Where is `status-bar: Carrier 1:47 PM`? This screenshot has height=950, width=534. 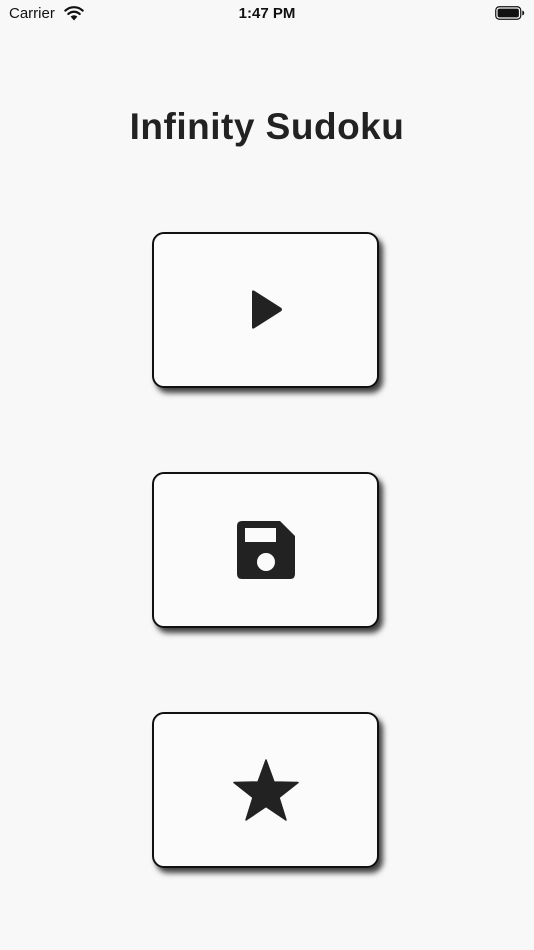
status-bar: Carrier 1:47 PM is located at coordinates (267, 14).